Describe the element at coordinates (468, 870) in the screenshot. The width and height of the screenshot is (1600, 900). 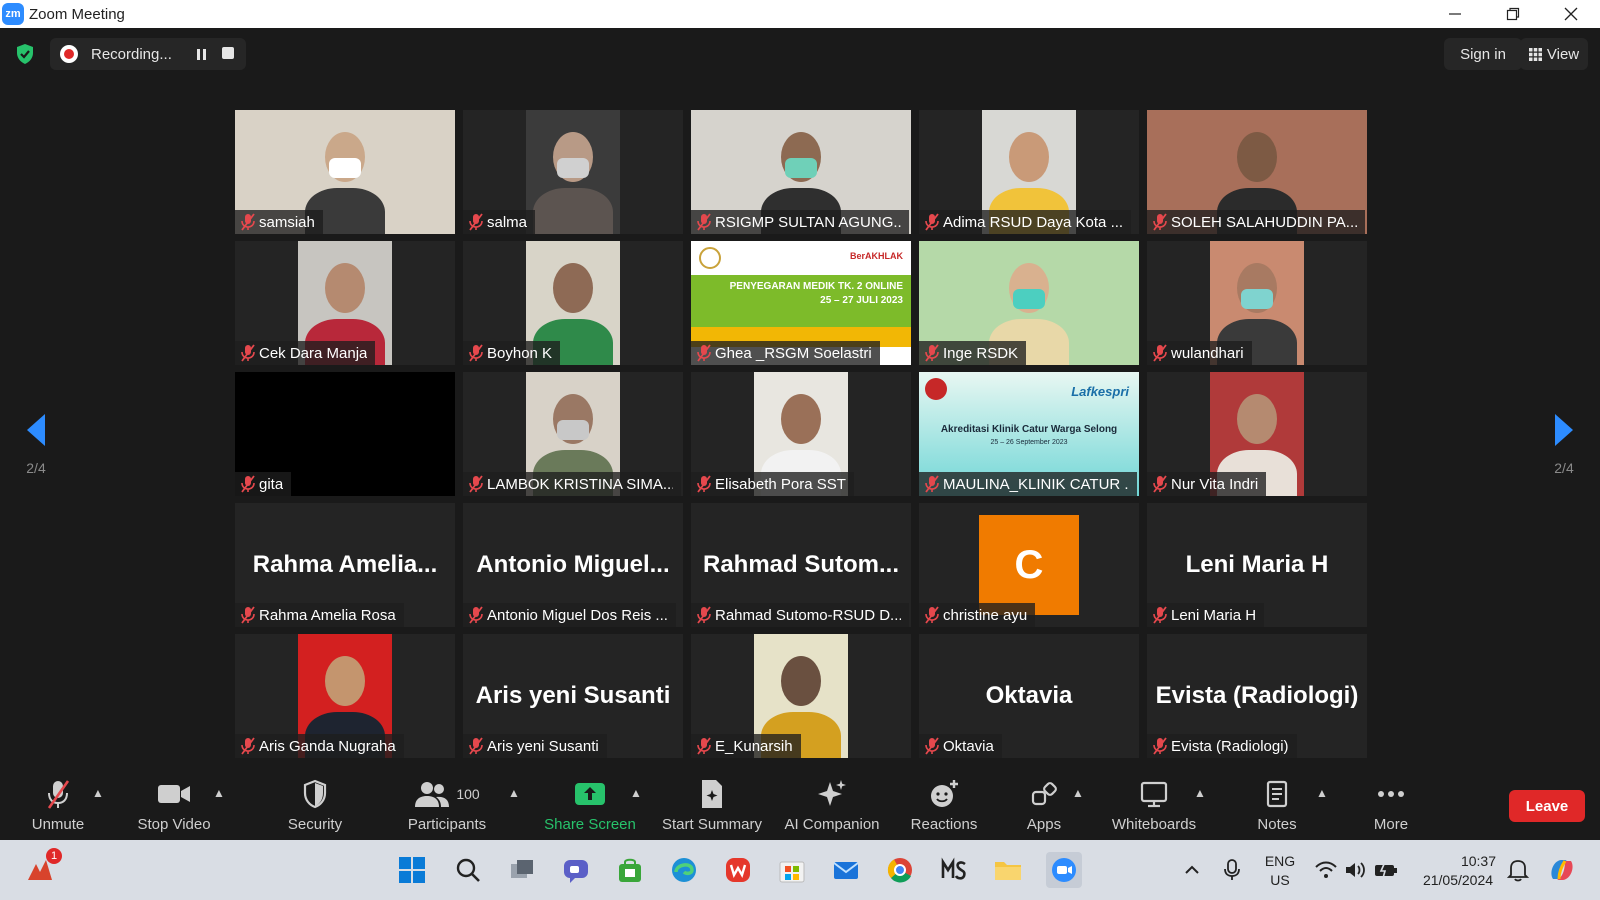
I see `search-taskbar-button` at that location.